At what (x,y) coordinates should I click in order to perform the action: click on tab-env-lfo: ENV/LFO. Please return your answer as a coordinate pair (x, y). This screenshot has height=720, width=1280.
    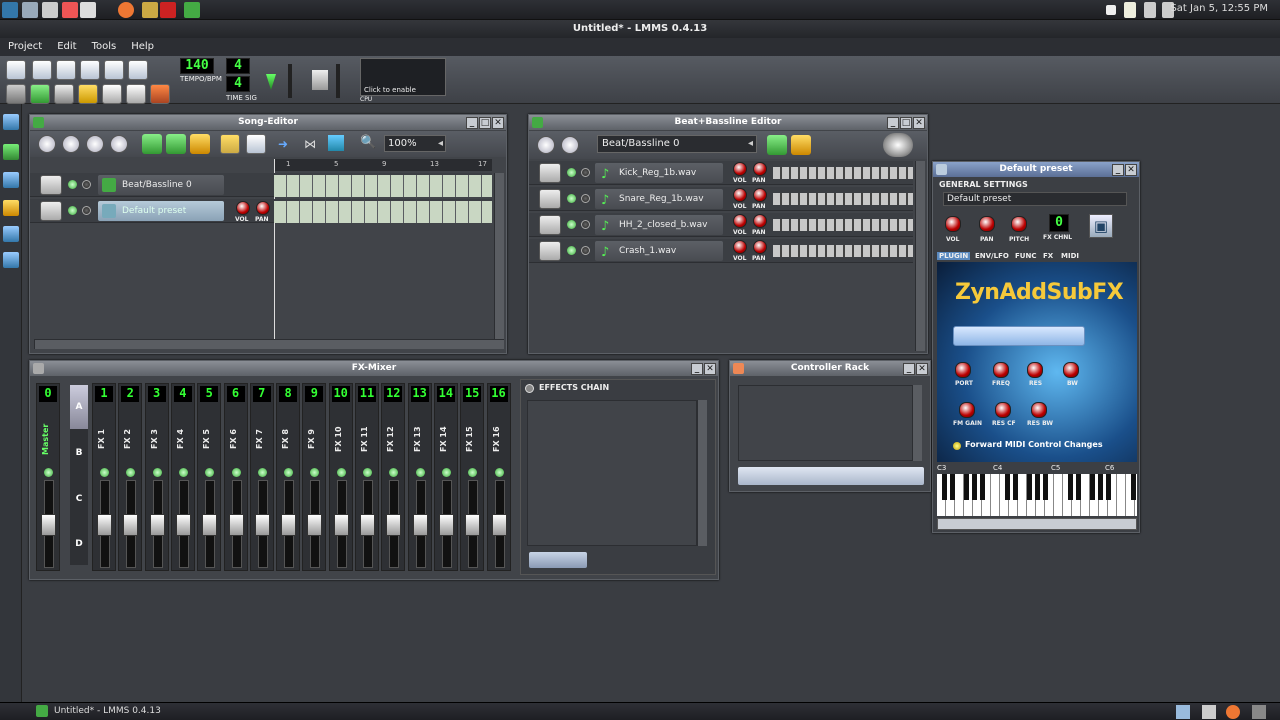
    Looking at the image, I should click on (992, 256).